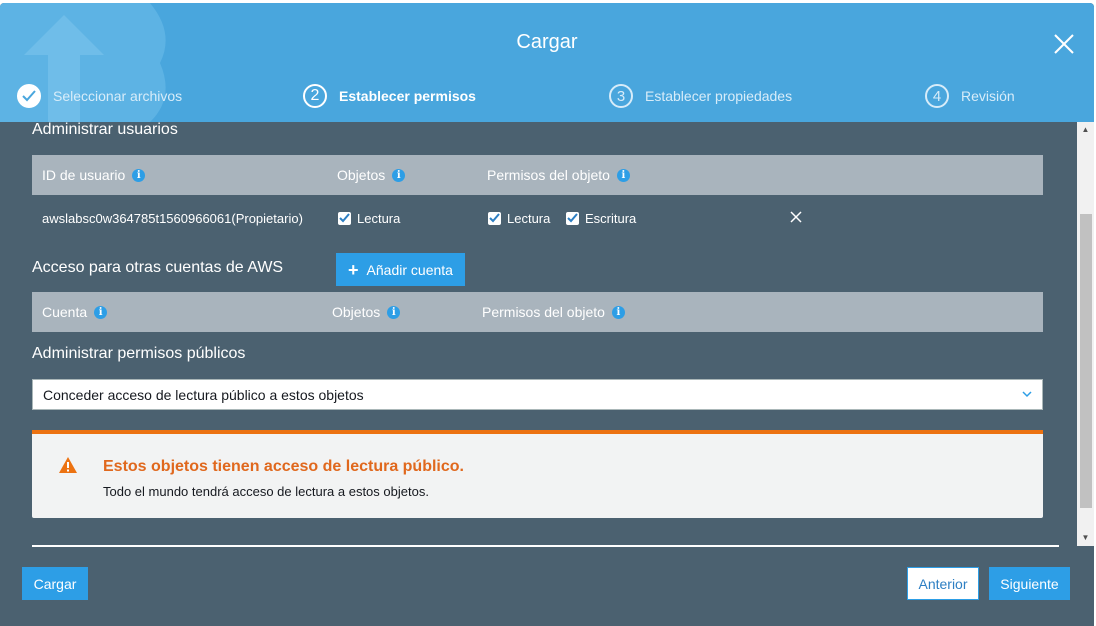  I want to click on step-select-files: Seleccionar archivos, so click(99, 96).